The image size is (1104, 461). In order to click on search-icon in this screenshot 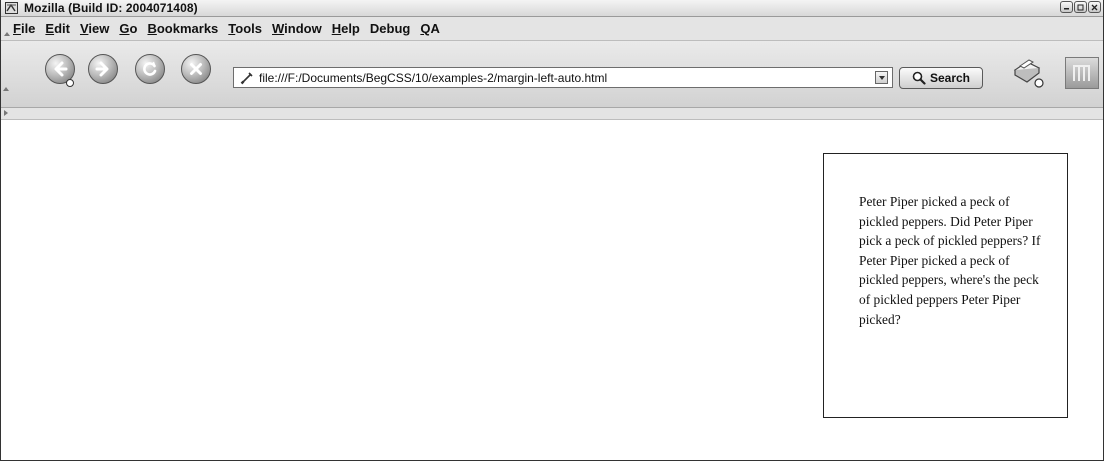, I will do `click(919, 78)`.